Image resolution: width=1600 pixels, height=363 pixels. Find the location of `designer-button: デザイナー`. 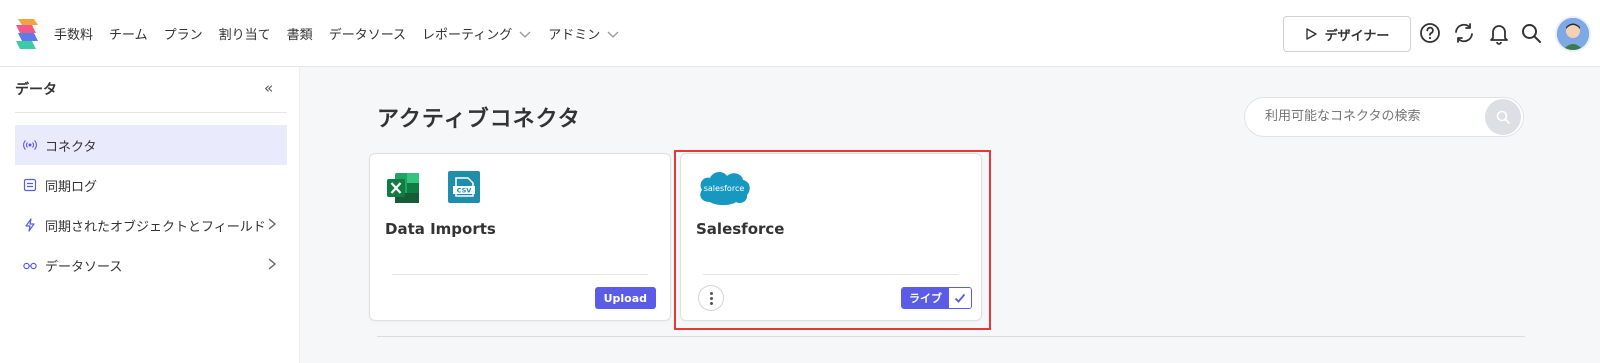

designer-button: デザイナー is located at coordinates (1347, 34).